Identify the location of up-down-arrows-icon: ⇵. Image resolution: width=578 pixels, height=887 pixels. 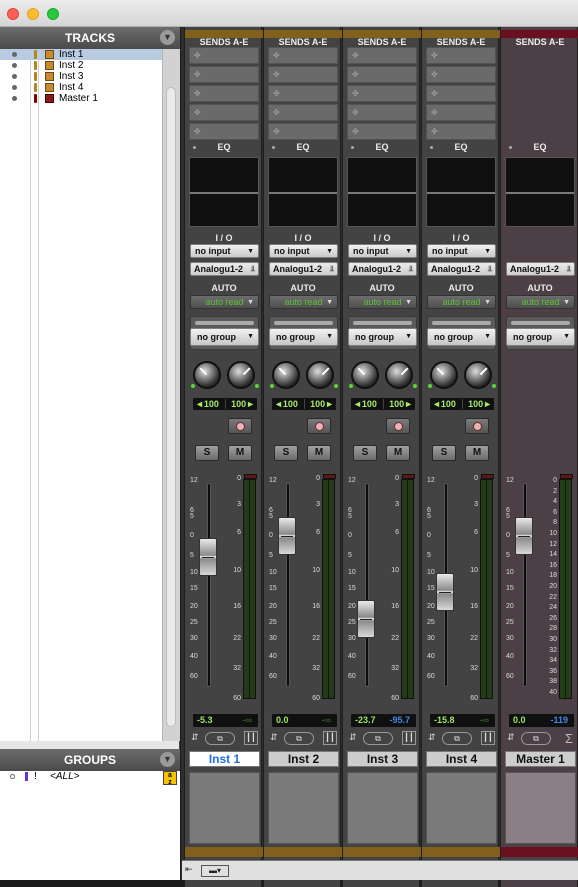
(432, 737).